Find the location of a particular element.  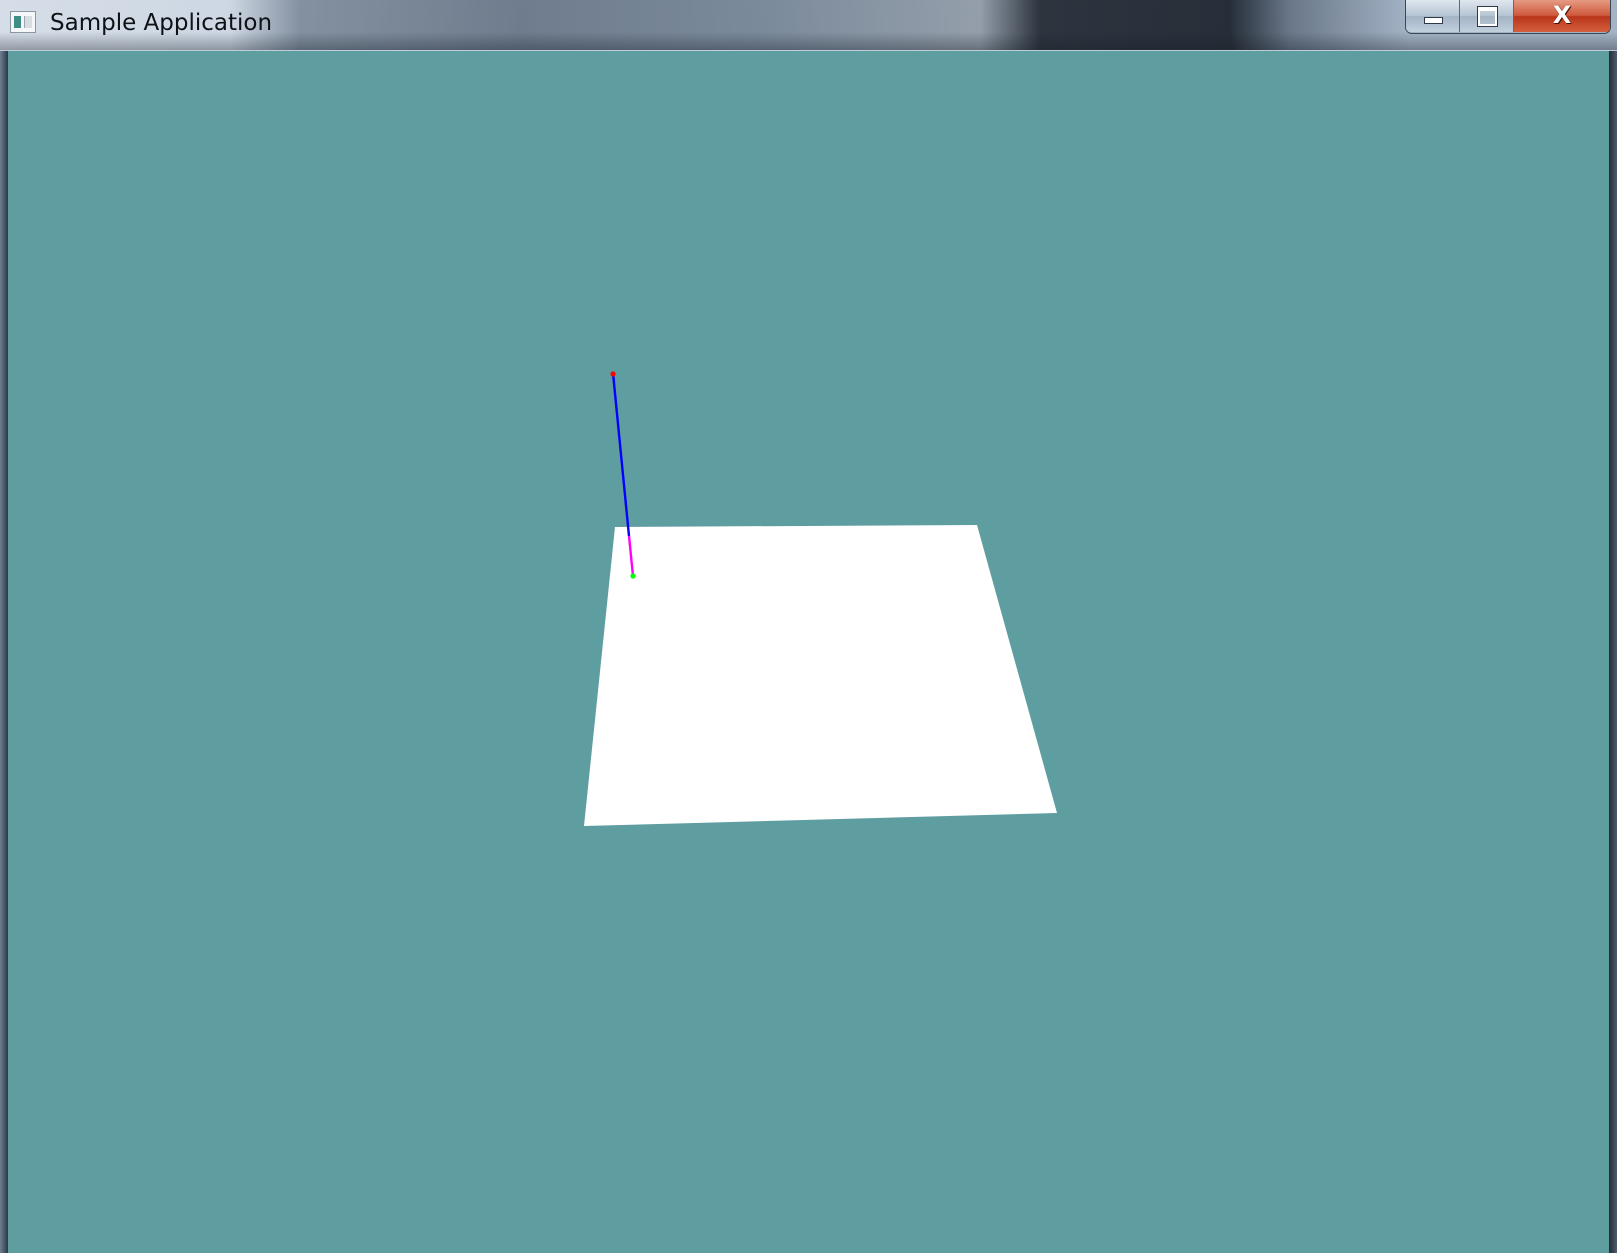

minimize-icon is located at coordinates (1433, 20).